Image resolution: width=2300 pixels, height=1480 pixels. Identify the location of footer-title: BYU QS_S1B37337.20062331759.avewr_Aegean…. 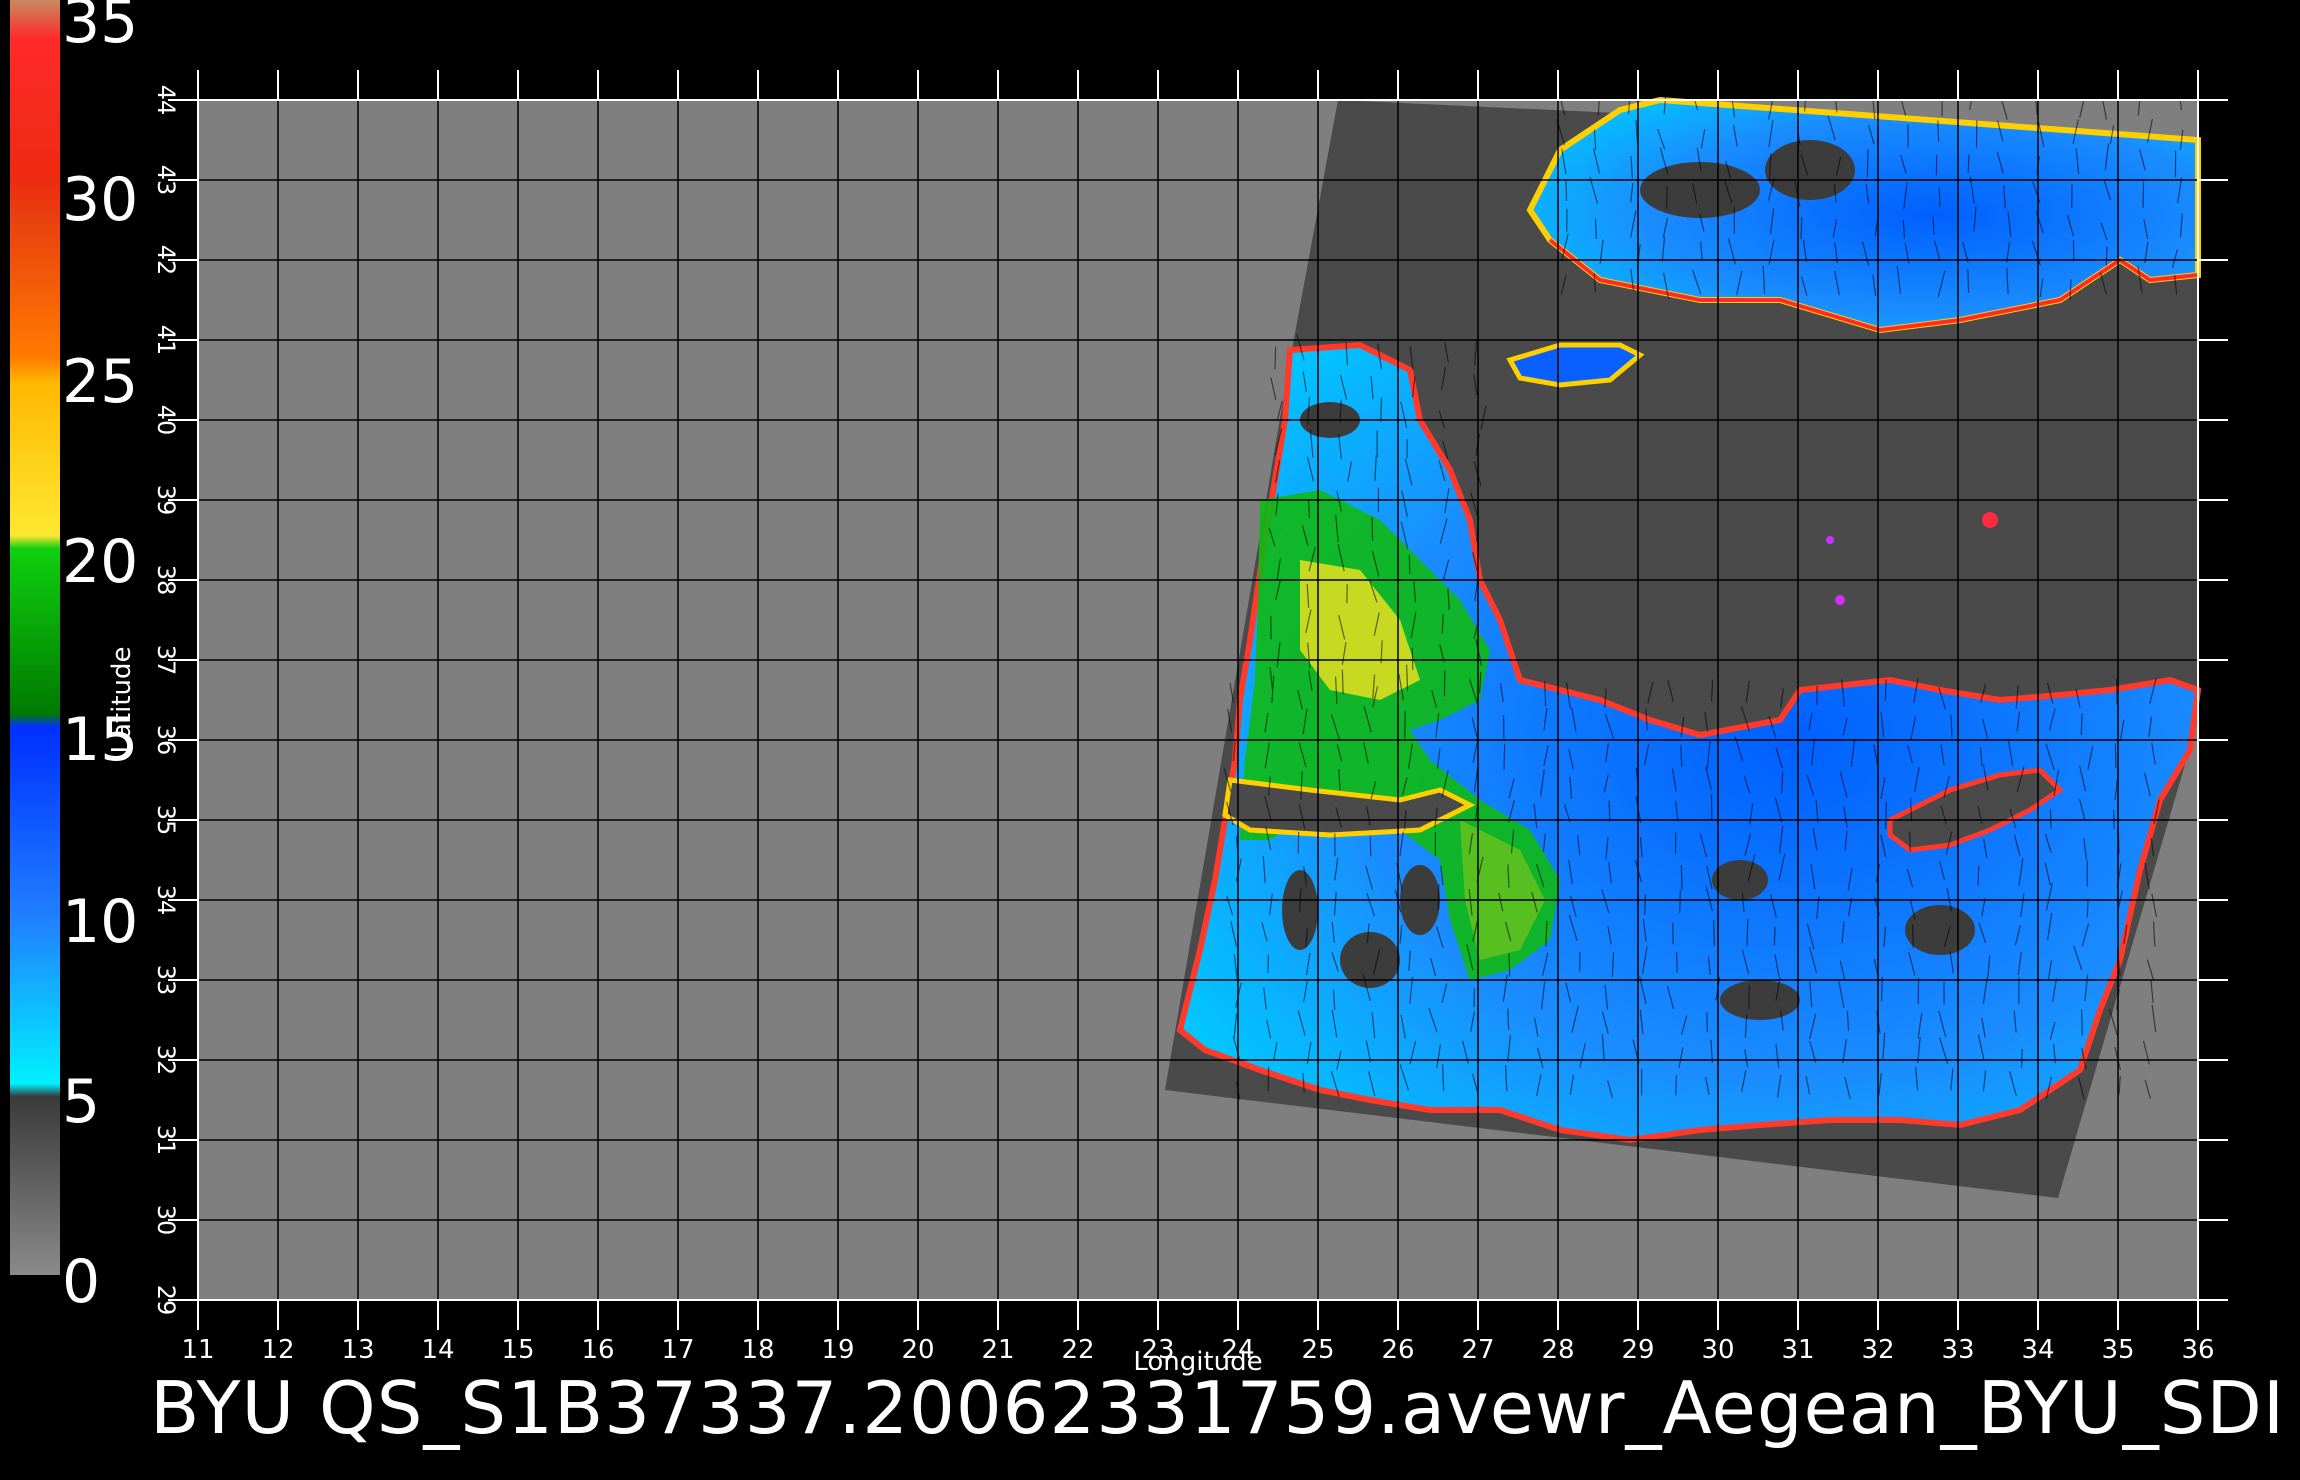
(1218, 1408).